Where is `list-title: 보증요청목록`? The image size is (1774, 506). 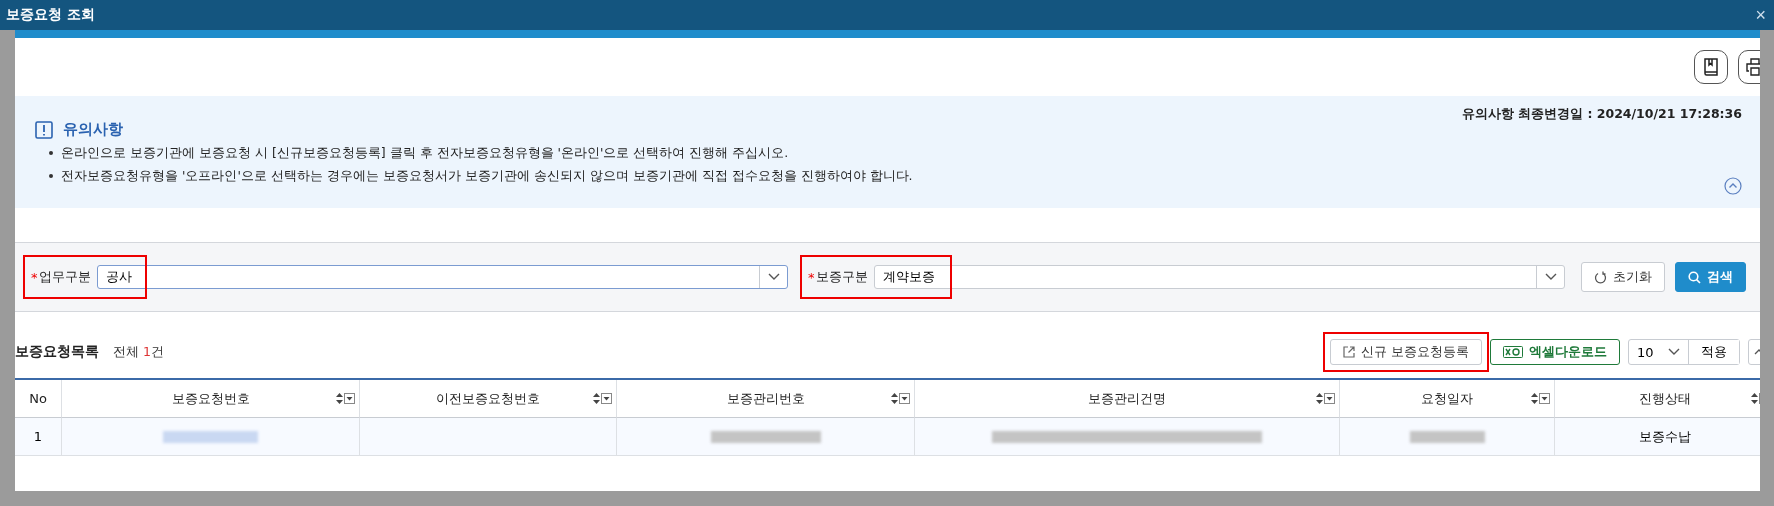 list-title: 보증요청목록 is located at coordinates (57, 352).